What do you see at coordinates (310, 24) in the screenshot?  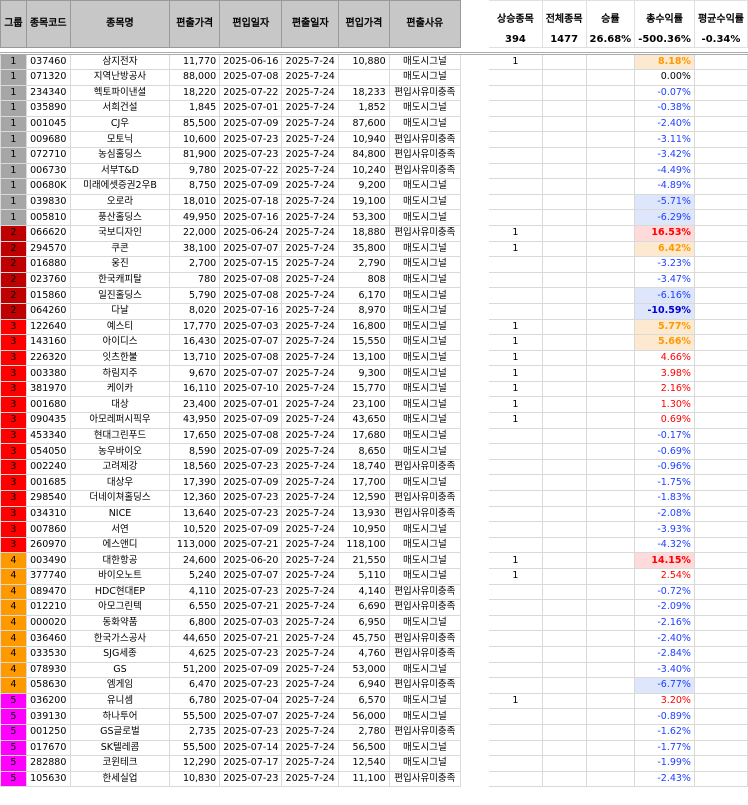 I see `header-out-date: 편출일자` at bounding box center [310, 24].